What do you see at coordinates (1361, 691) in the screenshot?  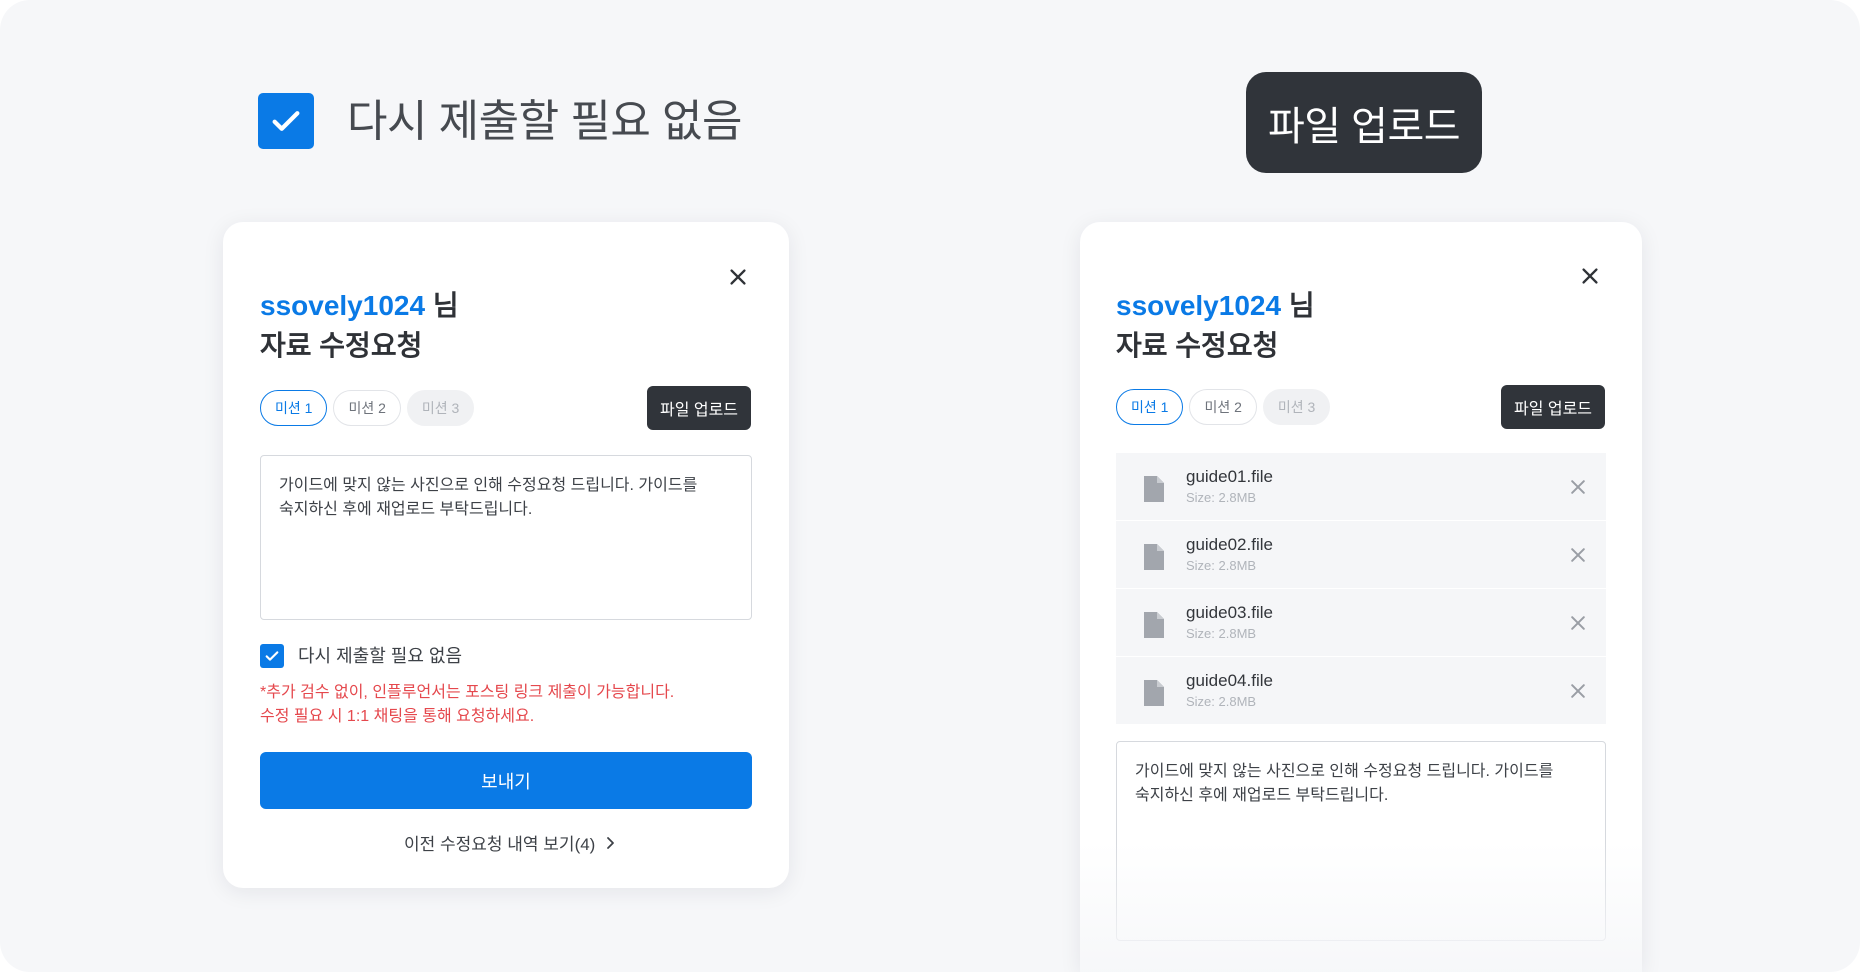 I see `file-item: guide04.file Size: 2.8MB` at bounding box center [1361, 691].